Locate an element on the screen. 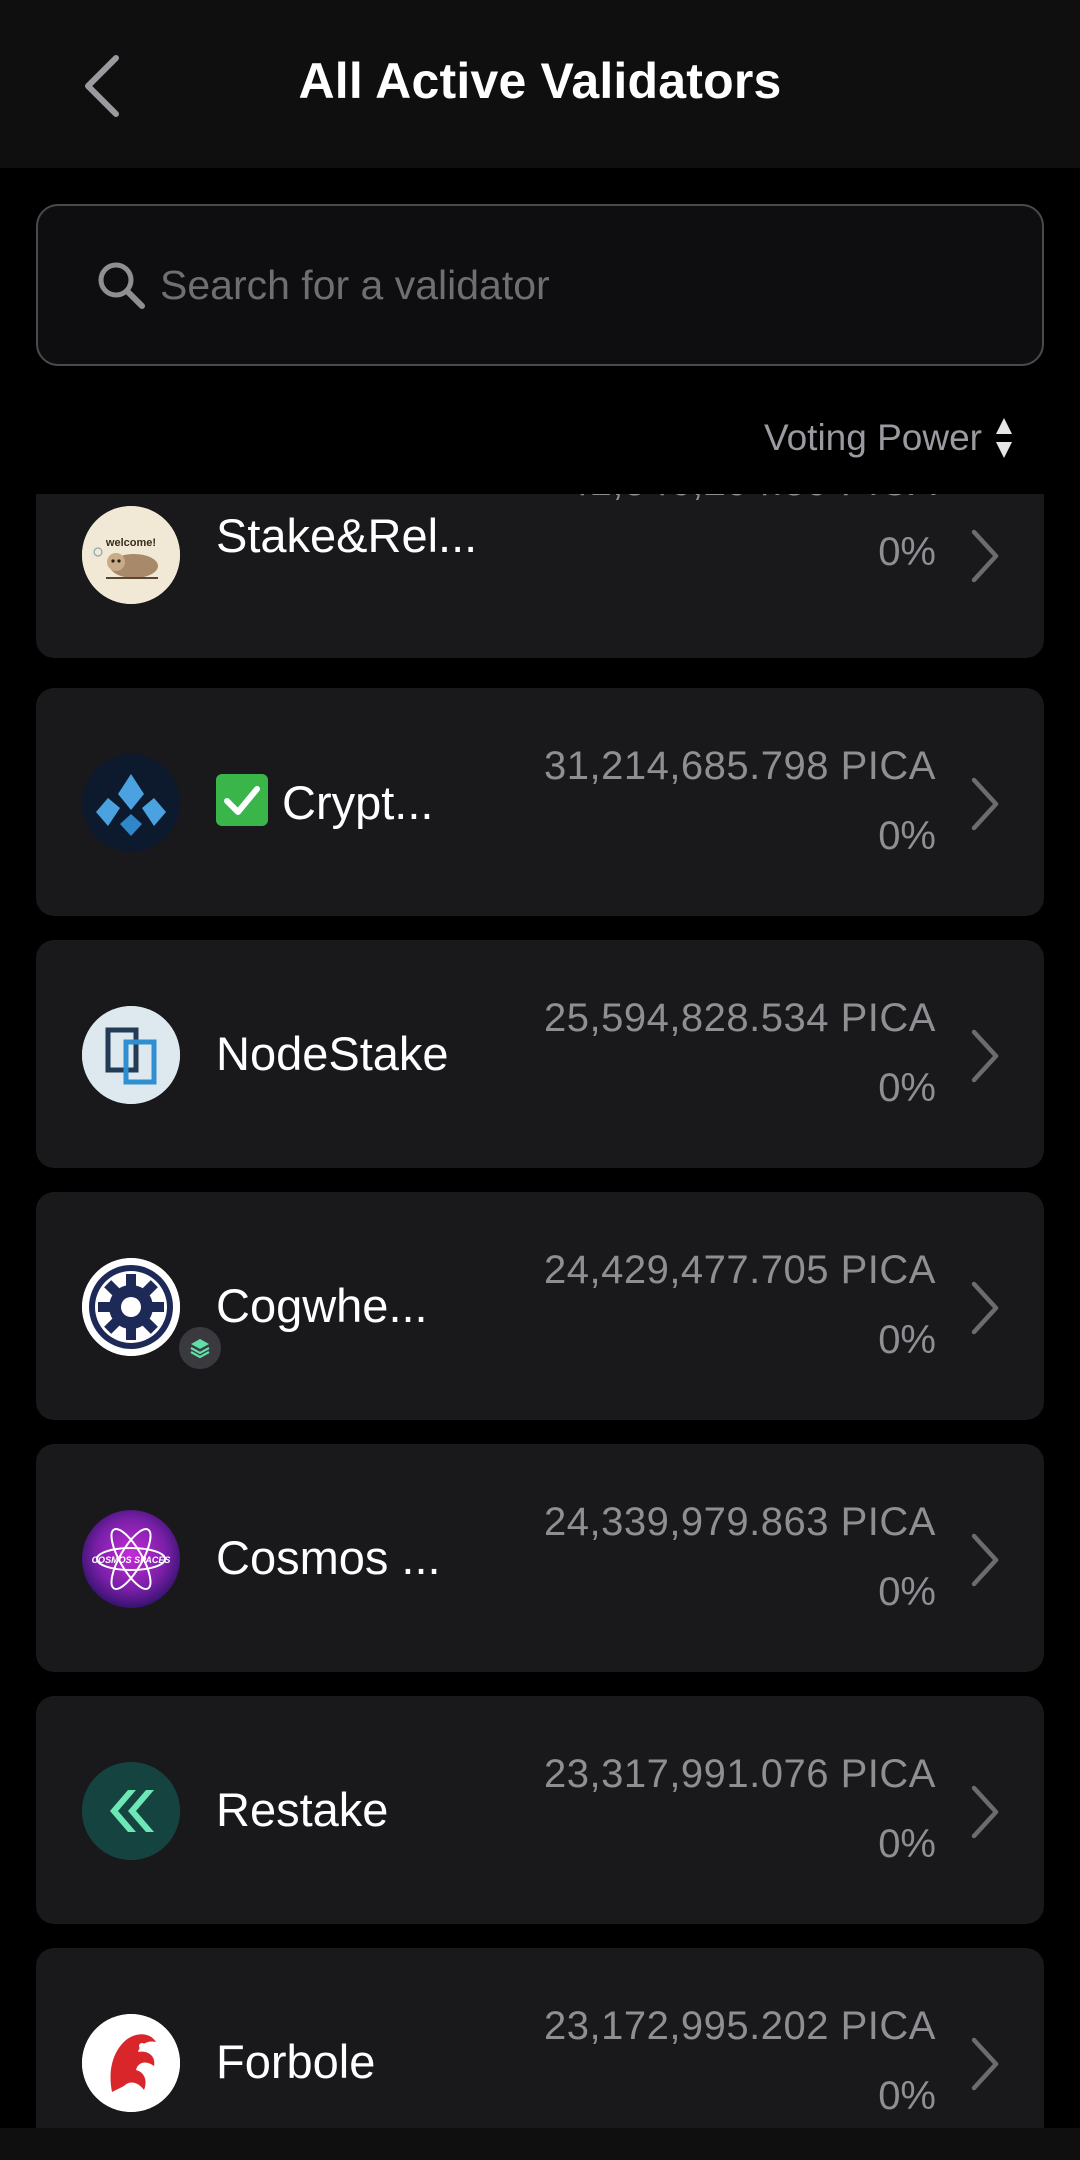  sort-voting-power-button: Voting Power is located at coordinates (889, 438).